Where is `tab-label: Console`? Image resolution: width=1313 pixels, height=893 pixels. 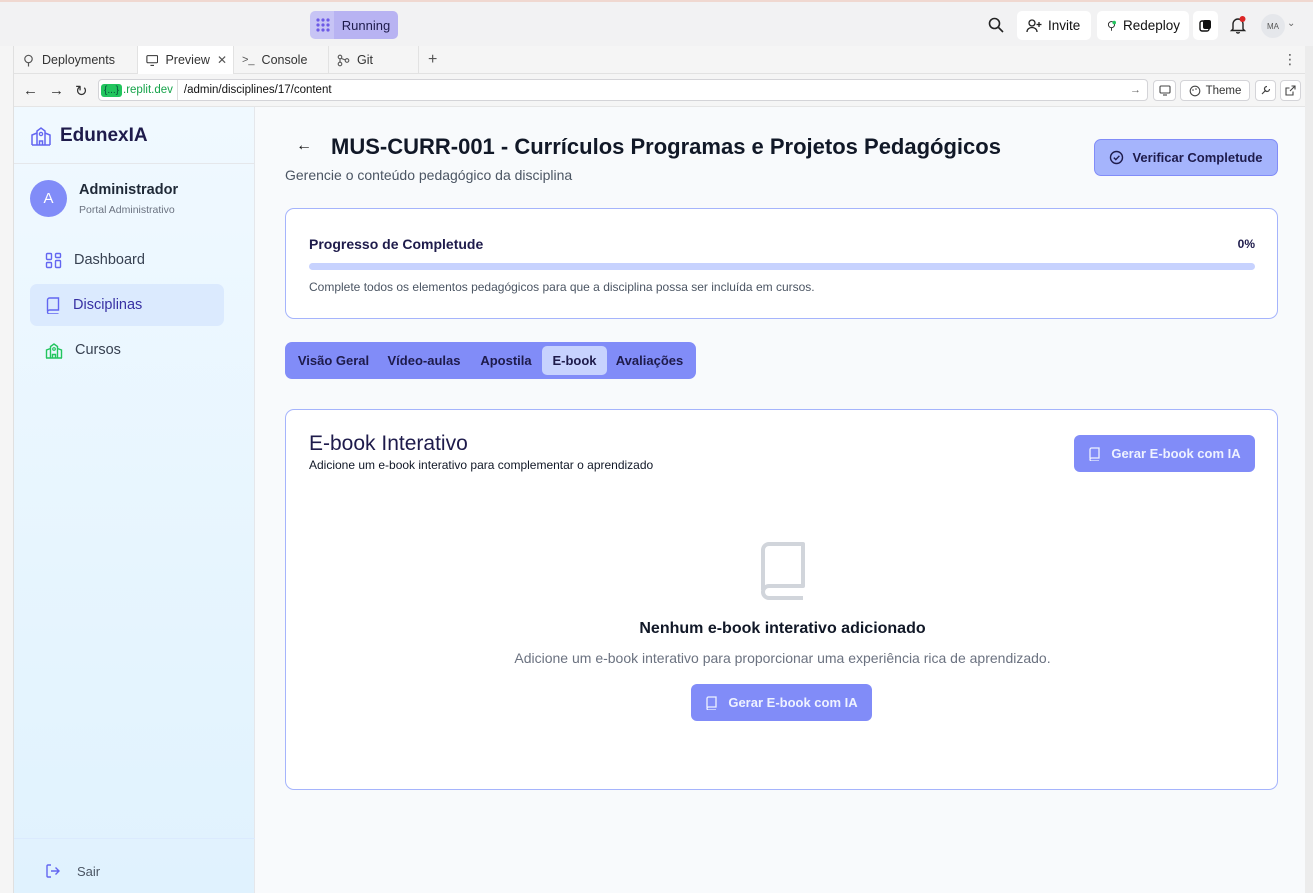 tab-label: Console is located at coordinates (284, 60).